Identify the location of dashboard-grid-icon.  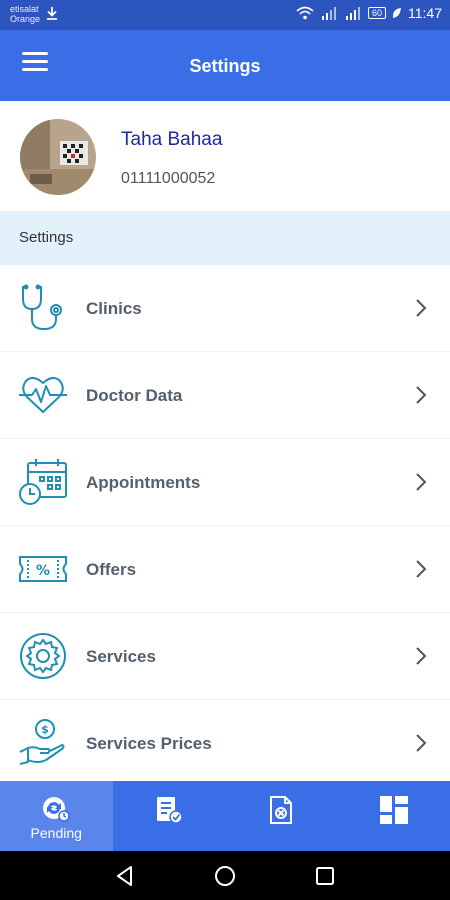
(393, 810).